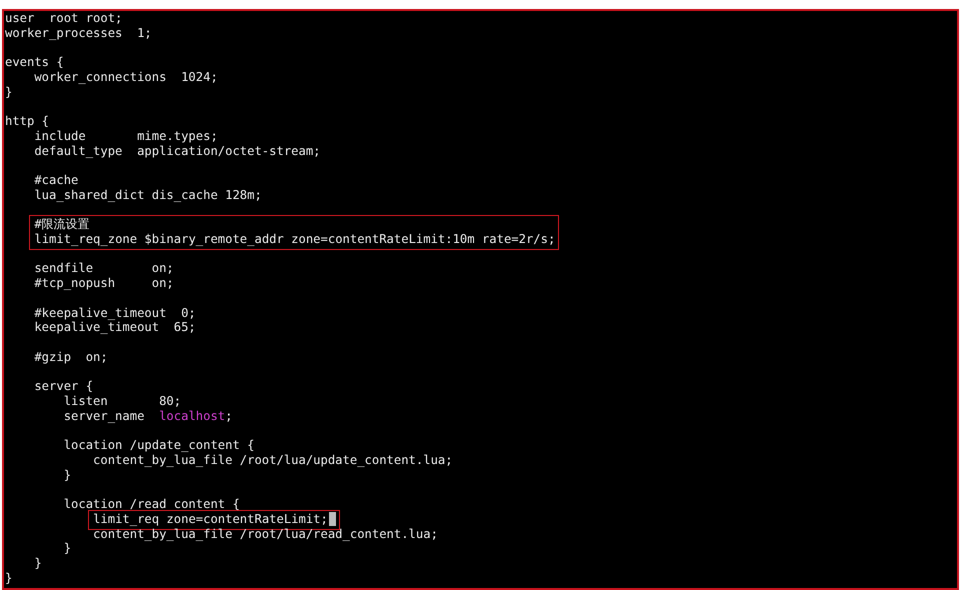 The image size is (960, 590). What do you see at coordinates (78, 33) in the screenshot?
I see `code-line: worker_processes 1;` at bounding box center [78, 33].